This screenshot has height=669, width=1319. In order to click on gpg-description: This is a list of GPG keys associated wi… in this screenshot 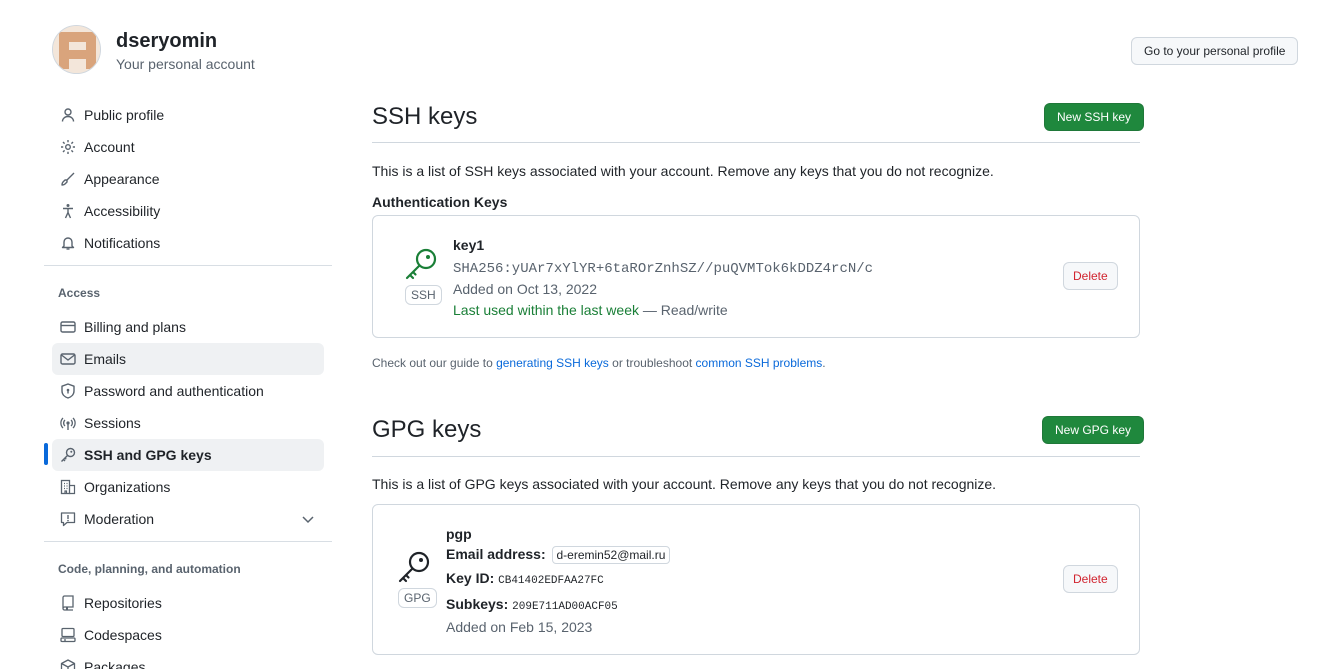, I will do `click(684, 484)`.